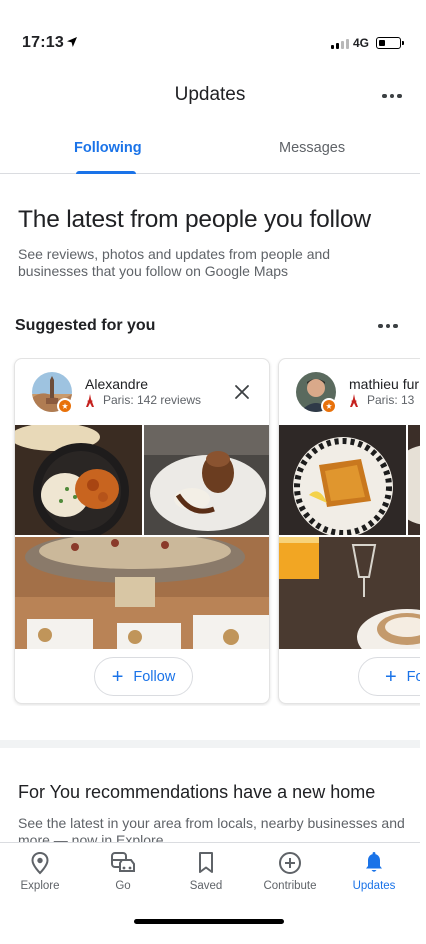 The width and height of the screenshot is (426, 944). Describe the element at coordinates (78, 480) in the screenshot. I see `photo-curry` at that location.